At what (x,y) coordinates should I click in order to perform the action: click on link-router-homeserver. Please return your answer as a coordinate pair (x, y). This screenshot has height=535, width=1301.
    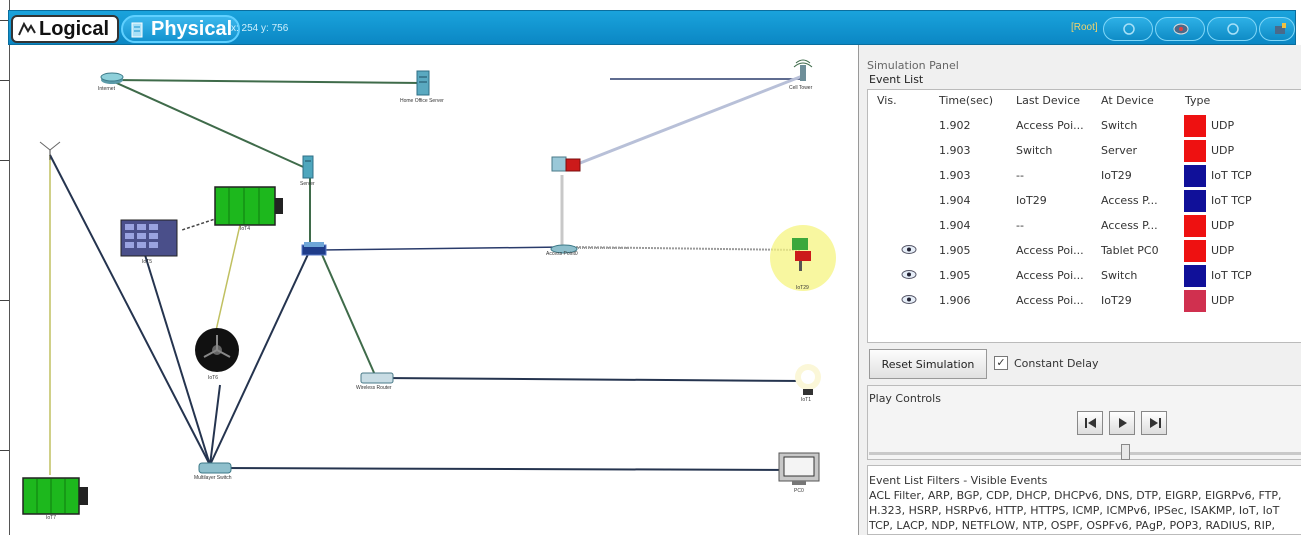
    Looking at the image, I should click on (267, 81).